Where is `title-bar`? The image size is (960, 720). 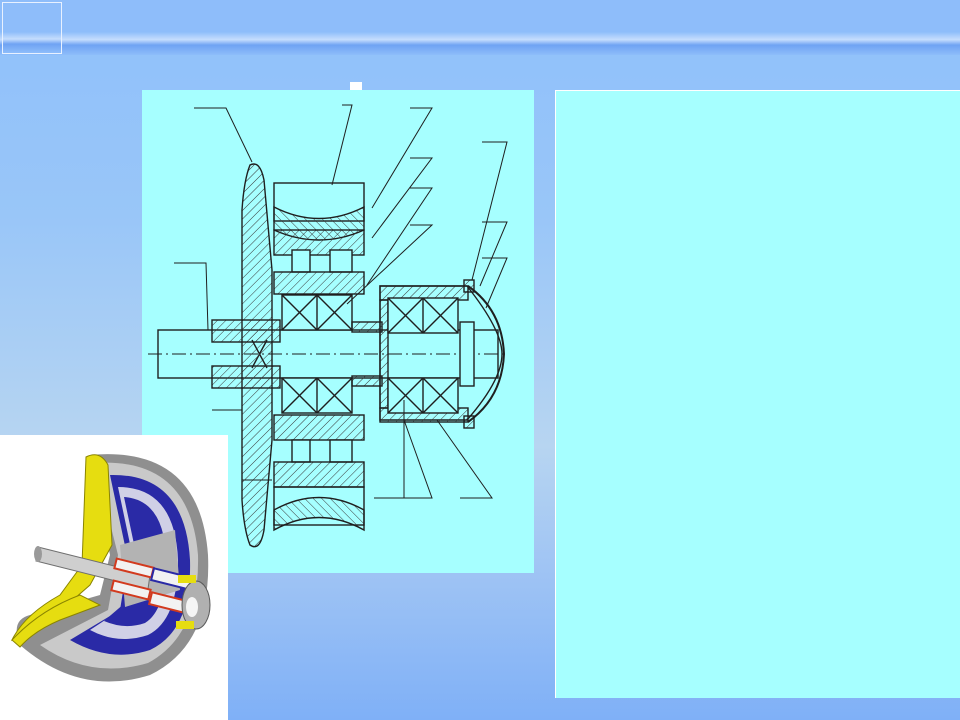 title-bar is located at coordinates (480, 27).